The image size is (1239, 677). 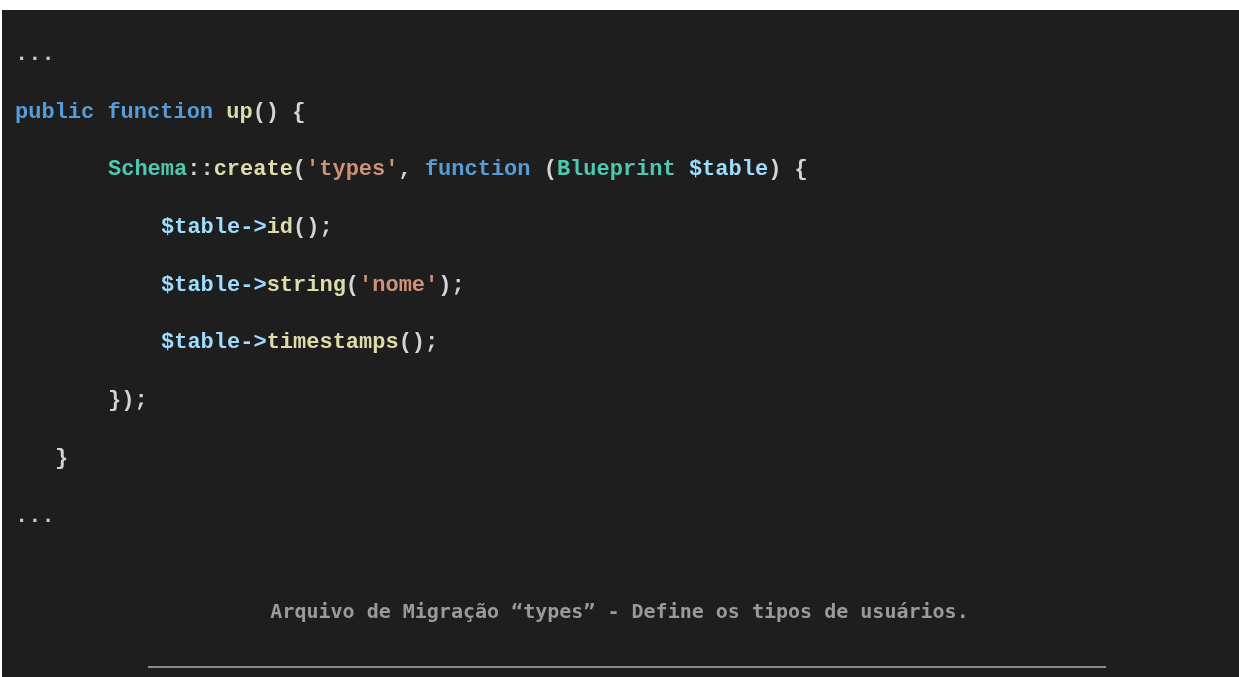 What do you see at coordinates (247, 228) in the screenshot?
I see `code-line: $table->id();` at bounding box center [247, 228].